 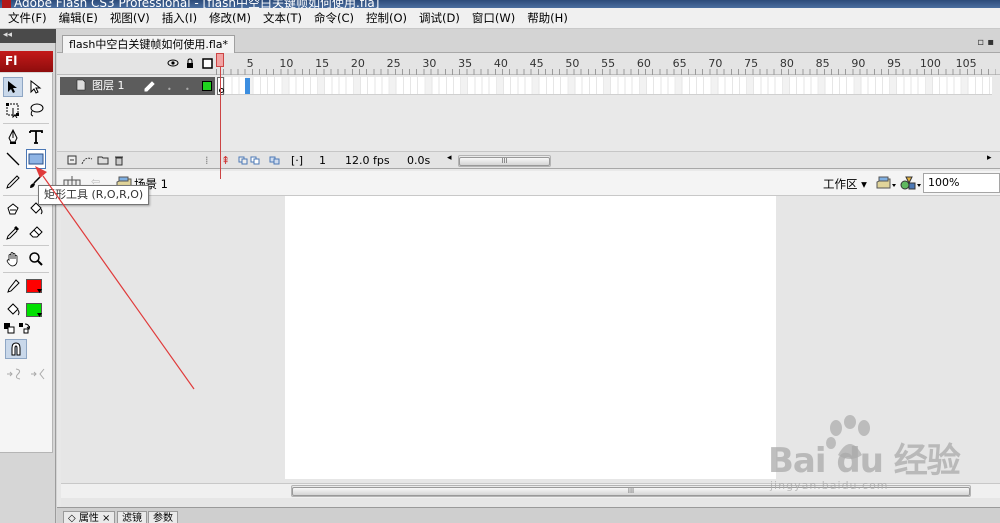 I want to click on panel-grip: ⁞, so click(x=207, y=160).